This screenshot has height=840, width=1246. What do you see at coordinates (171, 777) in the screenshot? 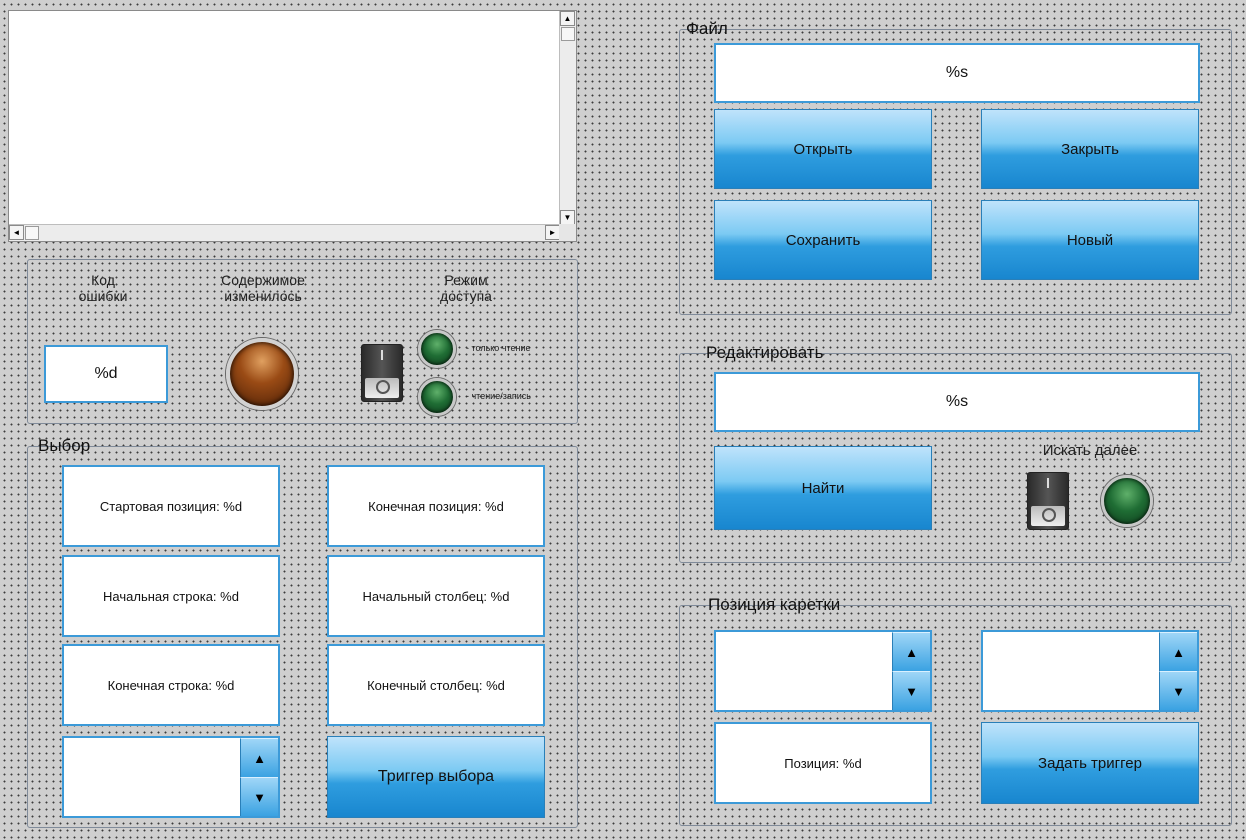
I see `selection-spin-box: ▲ ▼` at bounding box center [171, 777].